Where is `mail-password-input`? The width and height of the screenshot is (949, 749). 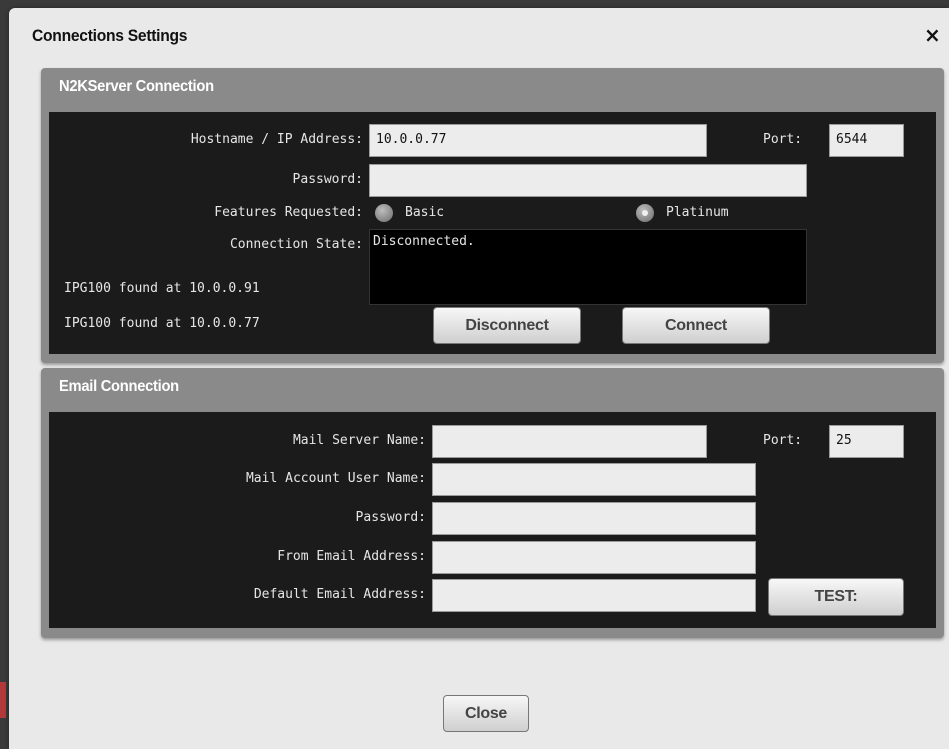 mail-password-input is located at coordinates (594, 518).